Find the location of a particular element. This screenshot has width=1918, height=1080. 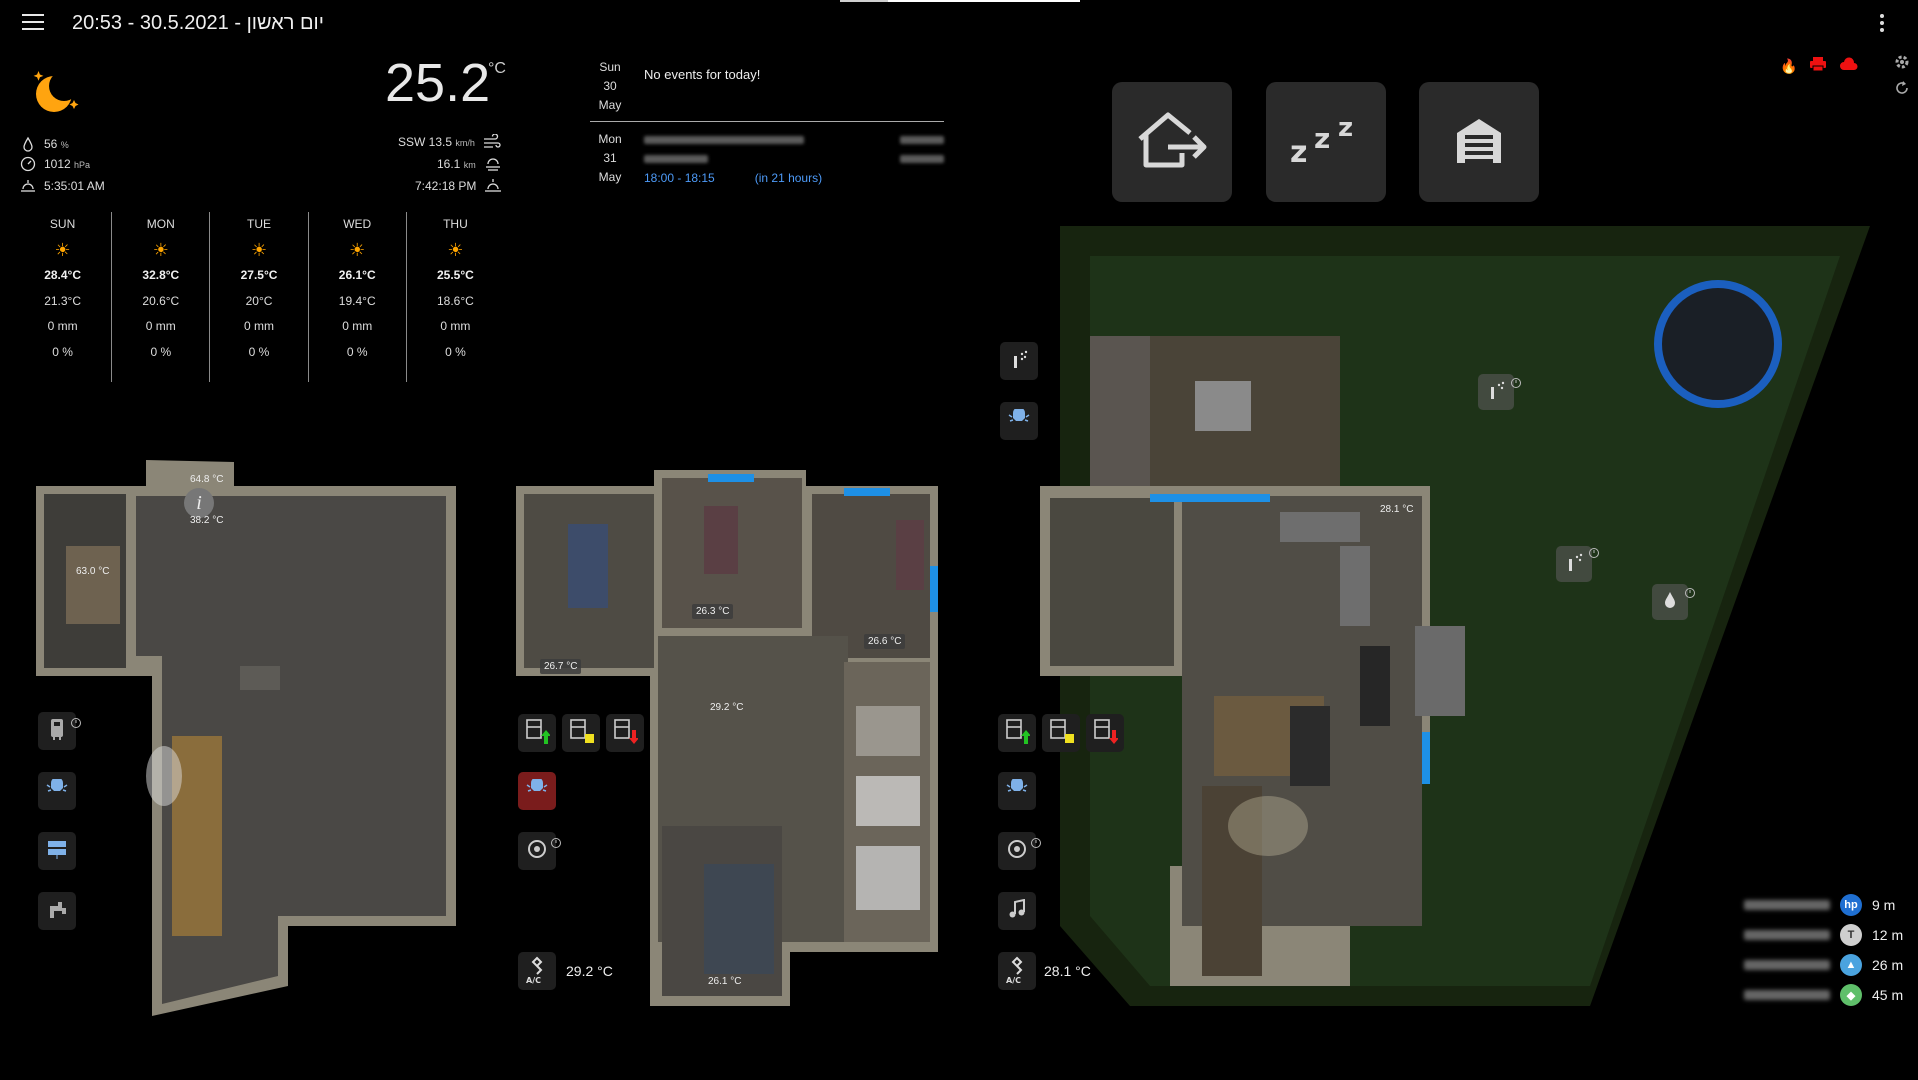

forecast-day: THU ☀ 25.5°C 18.6°C 0 mm 0 % is located at coordinates (455, 297).